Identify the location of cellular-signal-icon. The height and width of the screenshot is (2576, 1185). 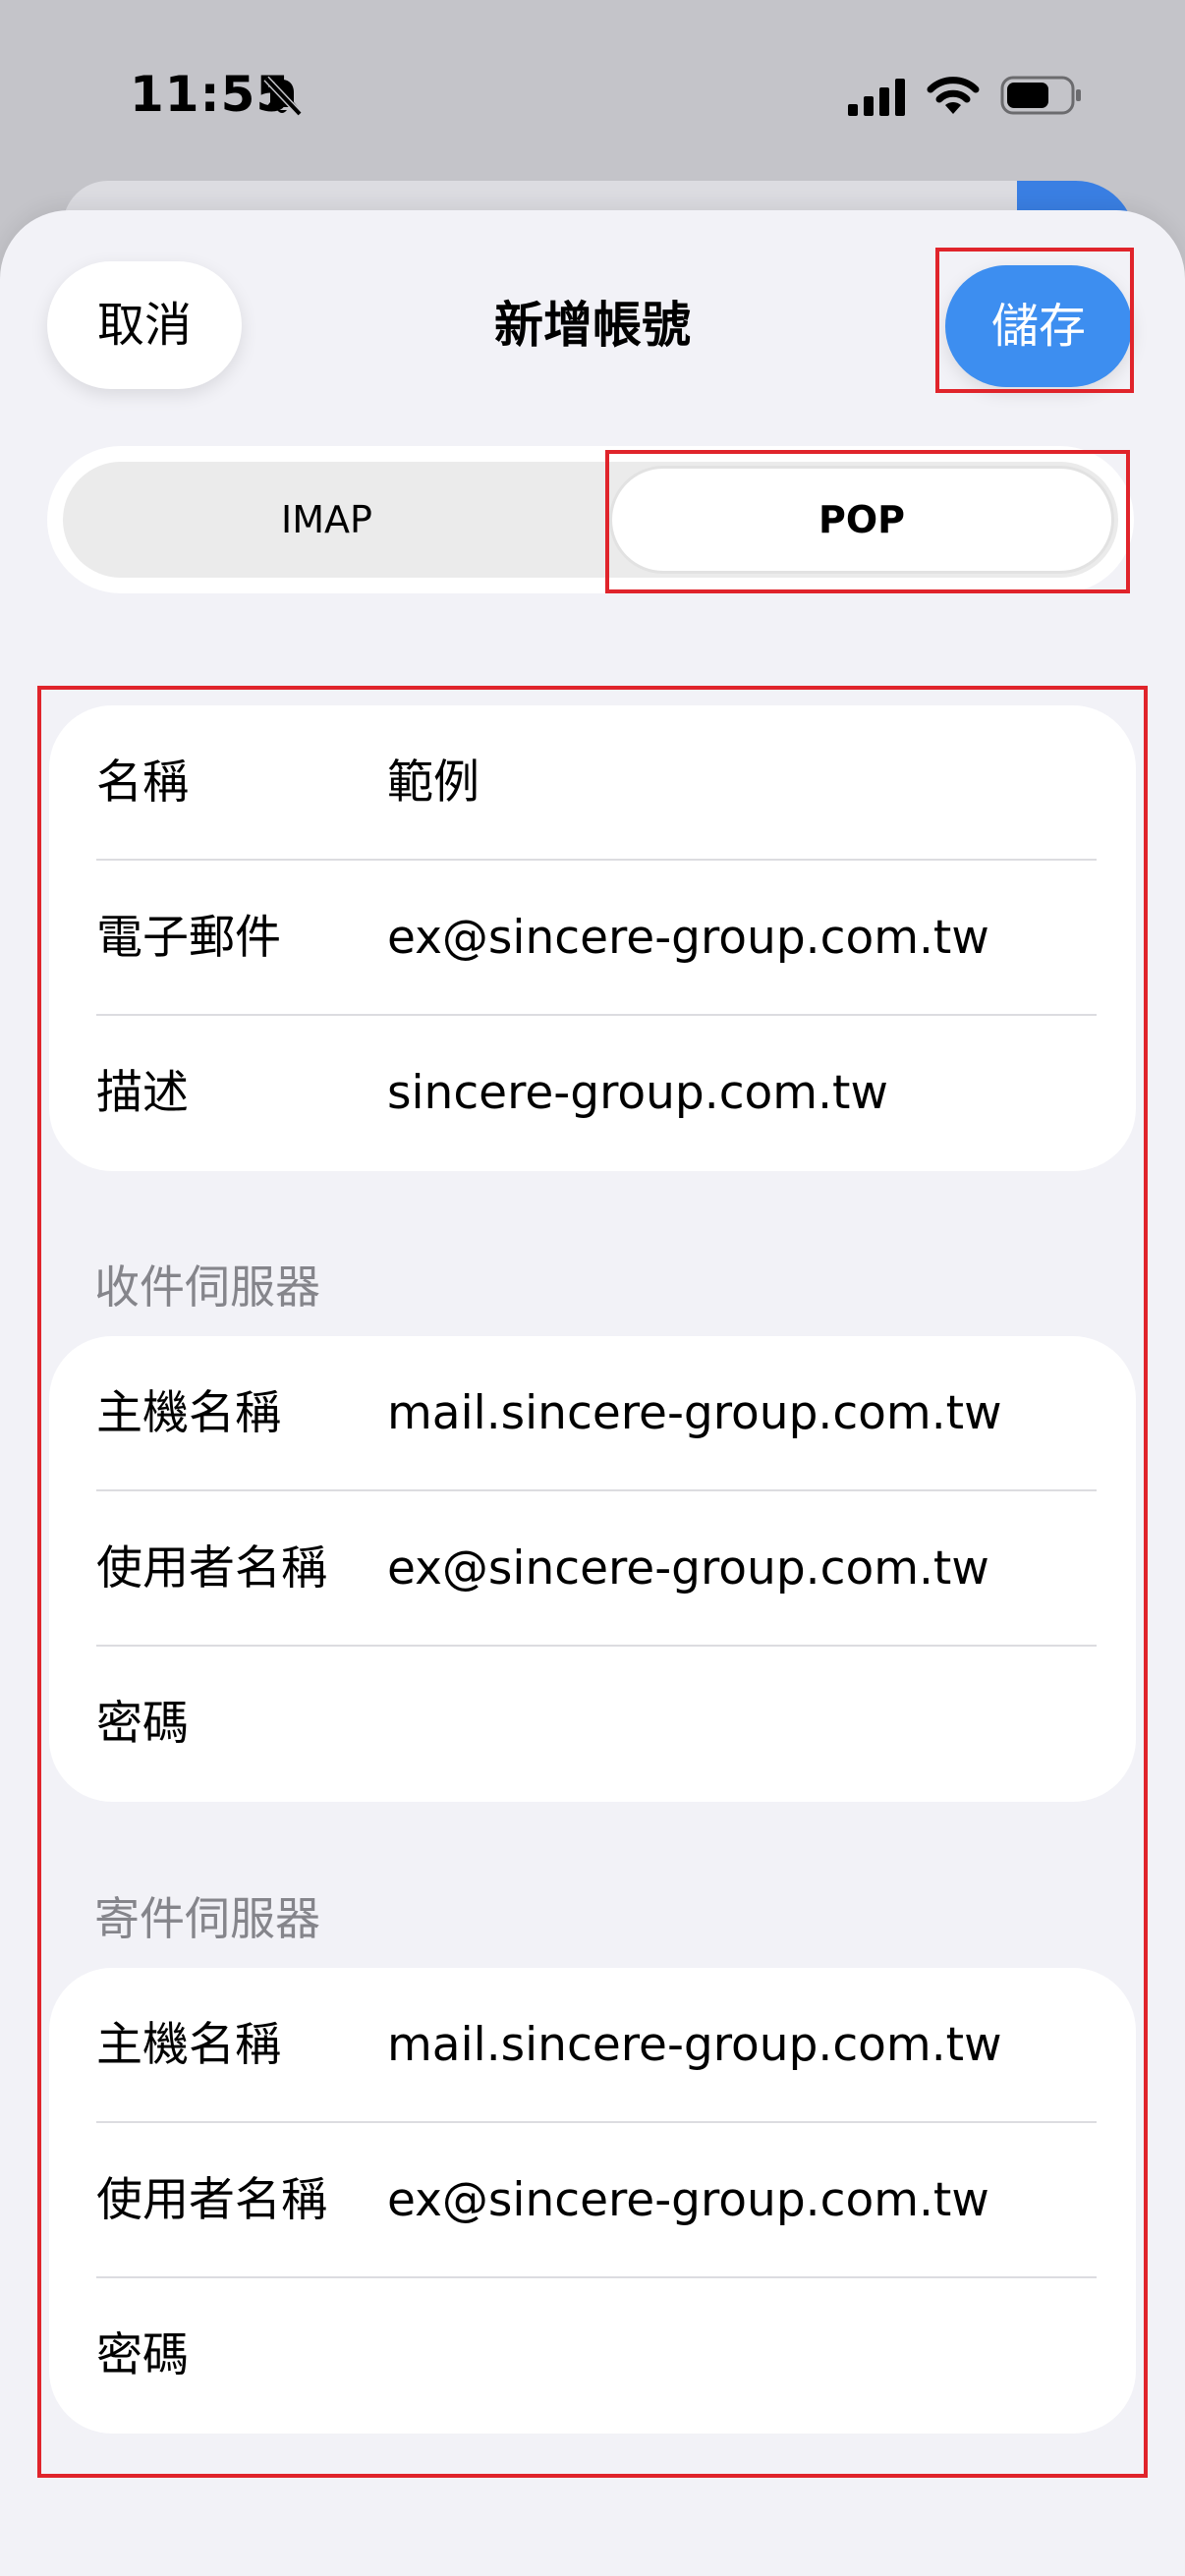
(877, 97).